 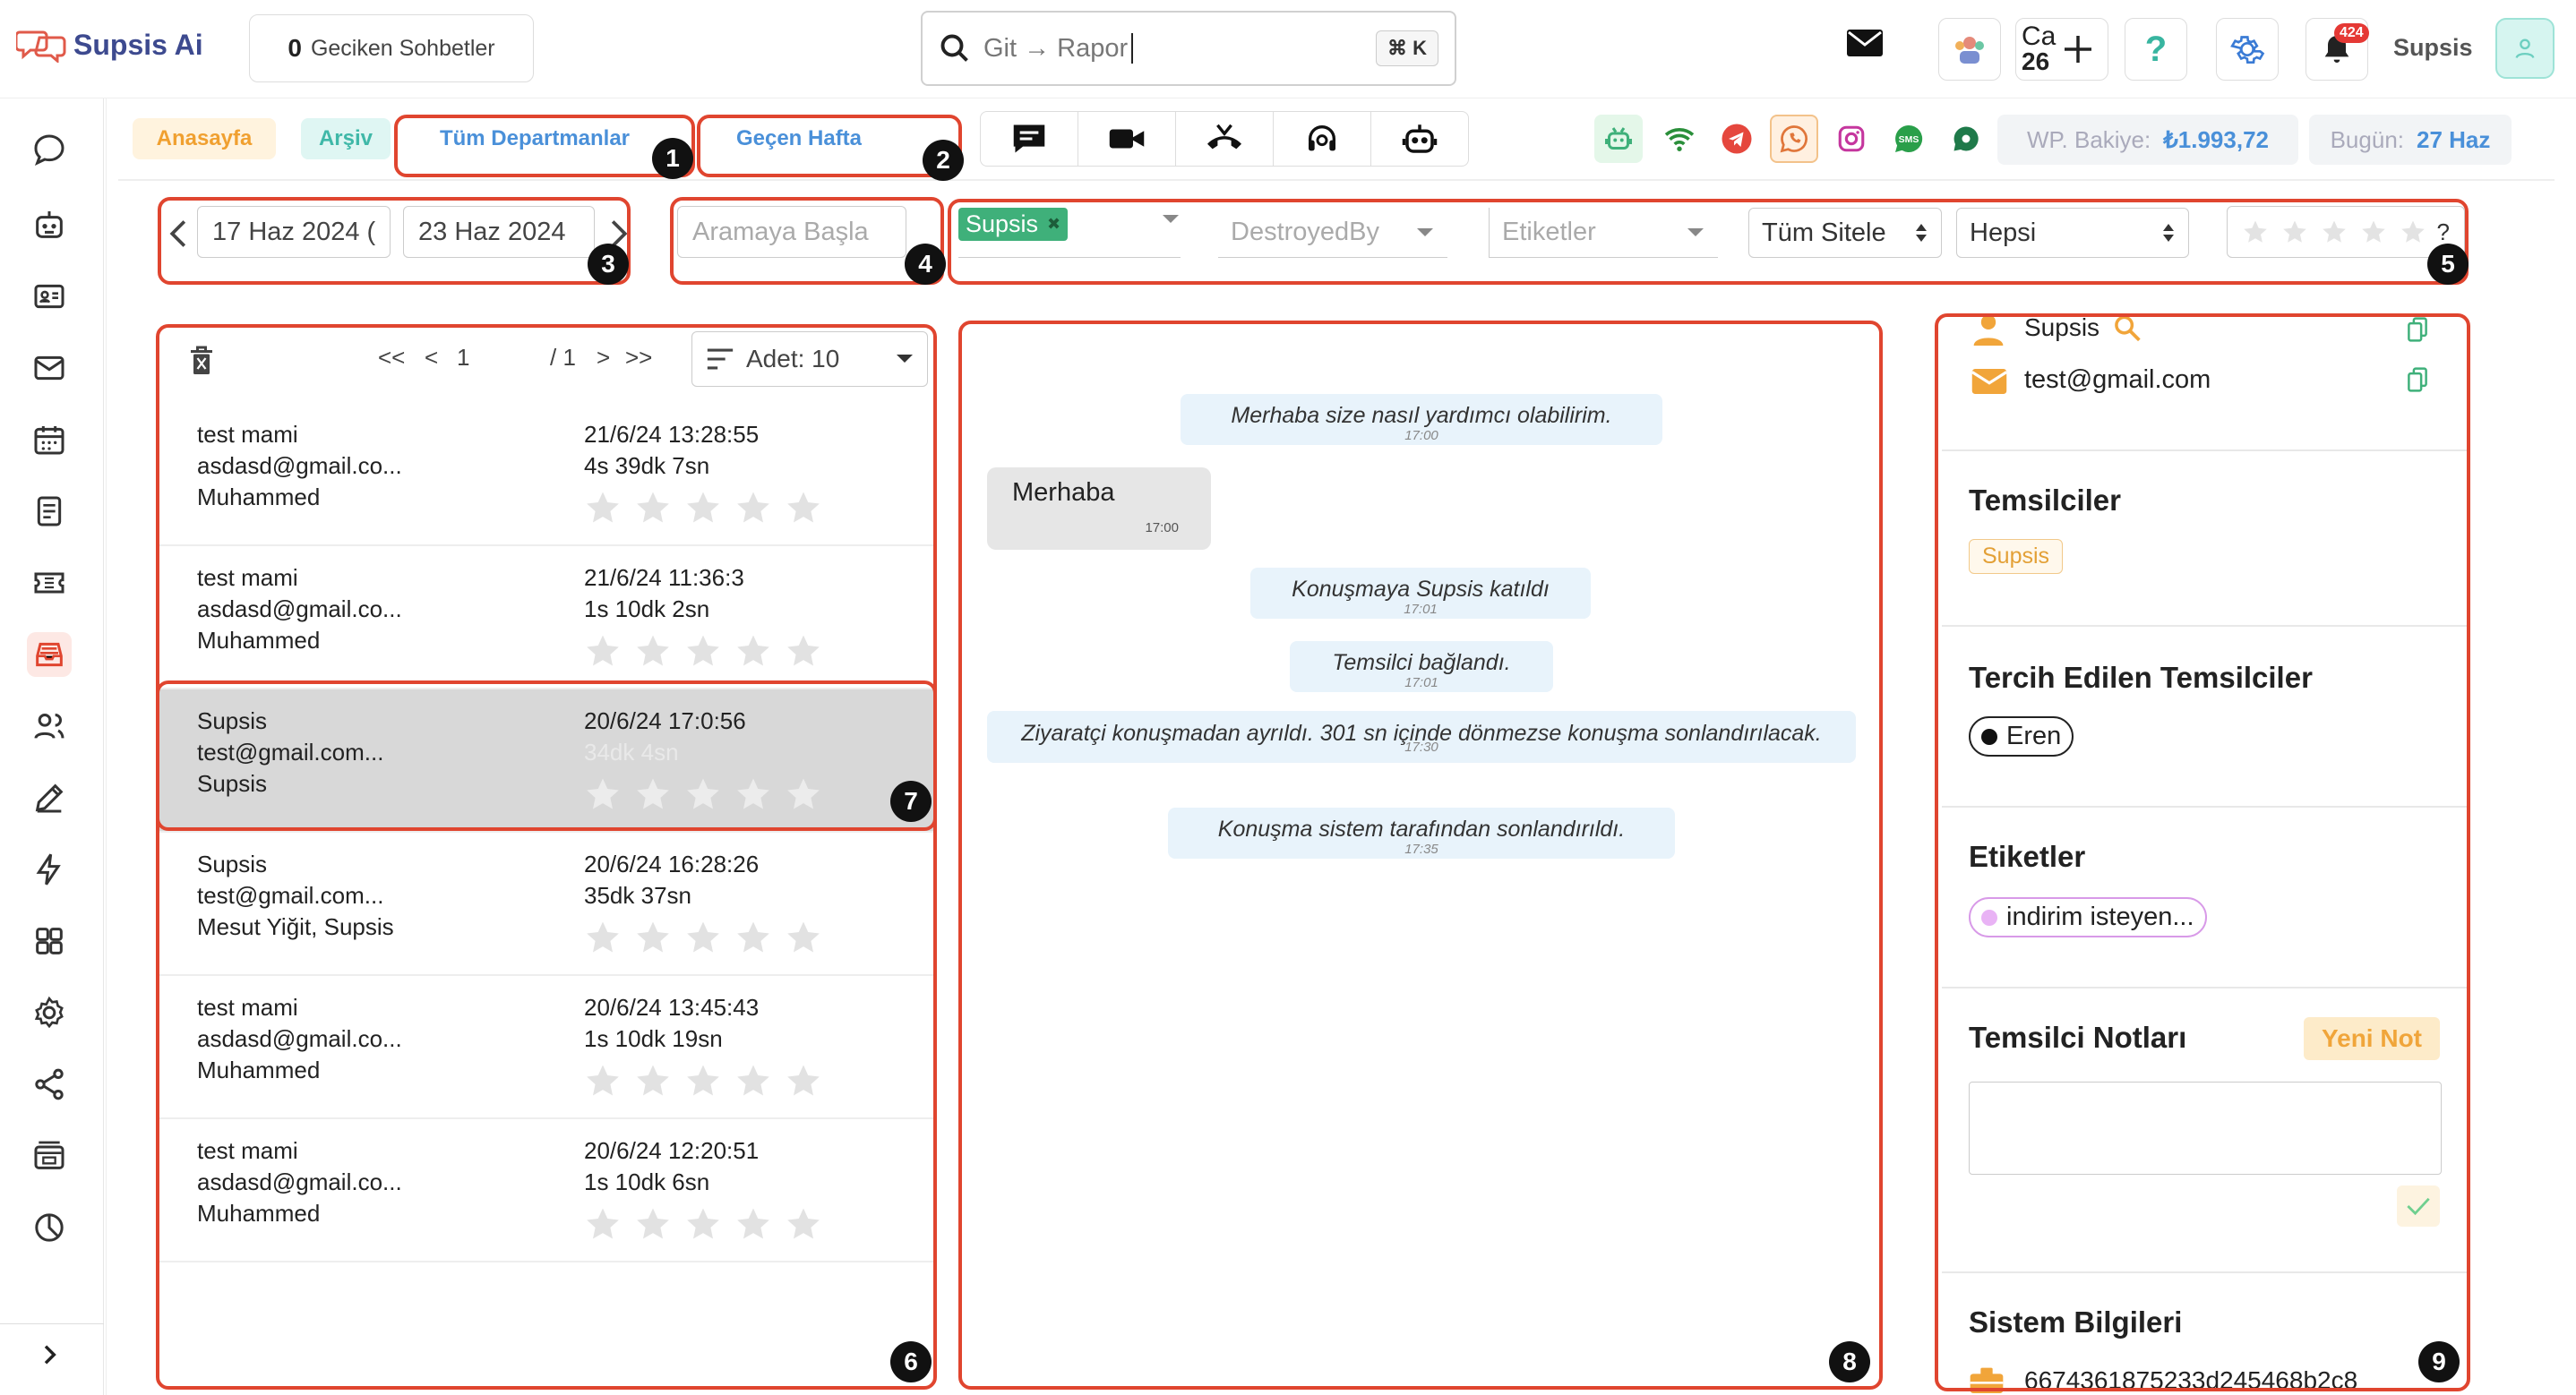 I want to click on channel-call-button, so click(x=1225, y=139).